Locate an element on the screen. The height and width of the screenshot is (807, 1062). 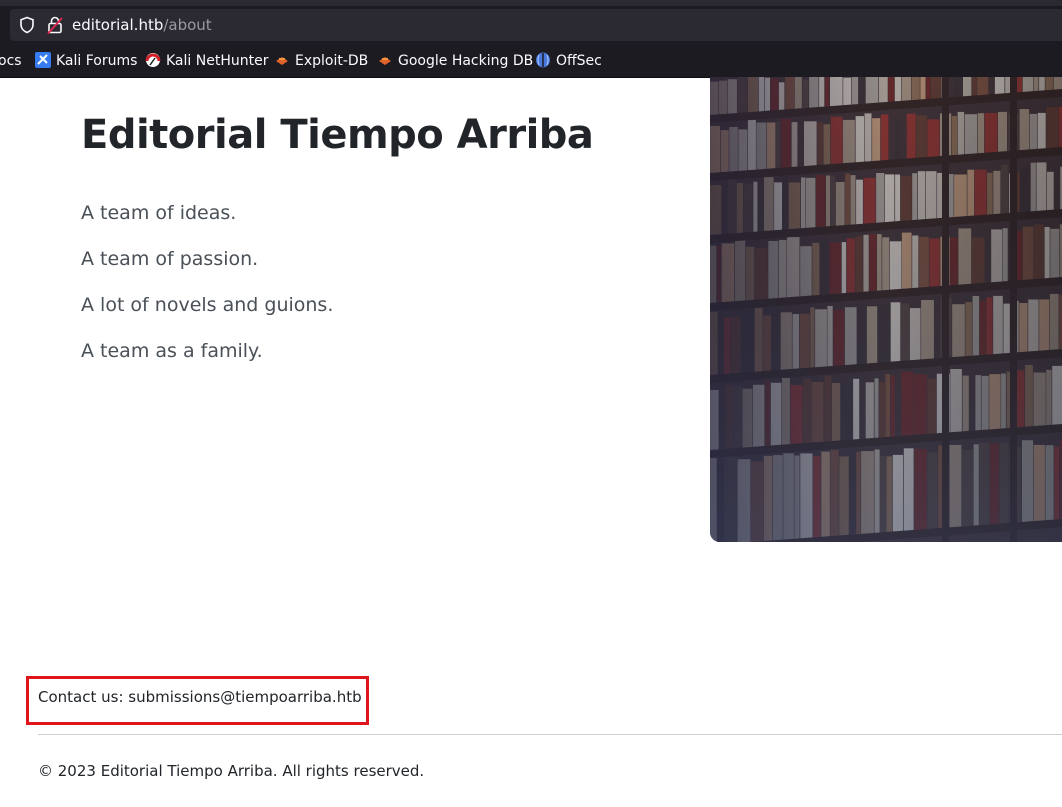
kali-nethunter-icon is located at coordinates (153, 60).